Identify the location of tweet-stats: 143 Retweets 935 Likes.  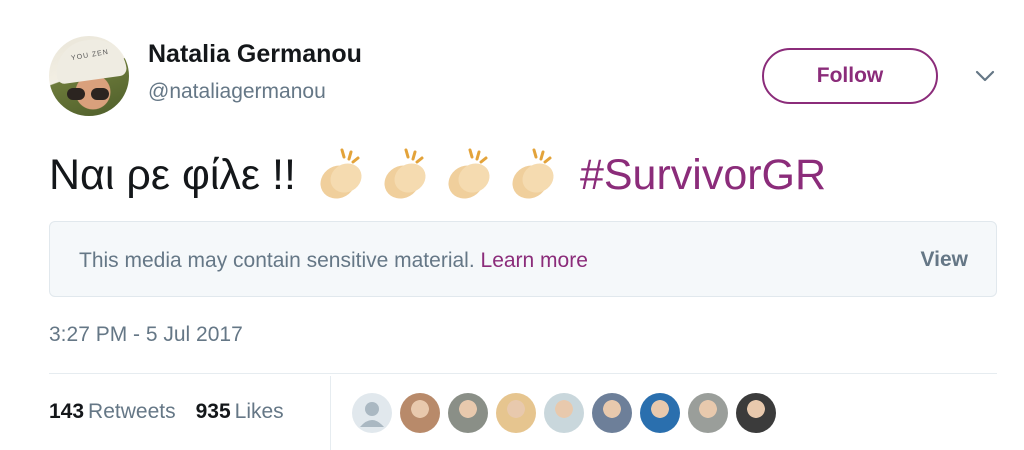
(176, 412).